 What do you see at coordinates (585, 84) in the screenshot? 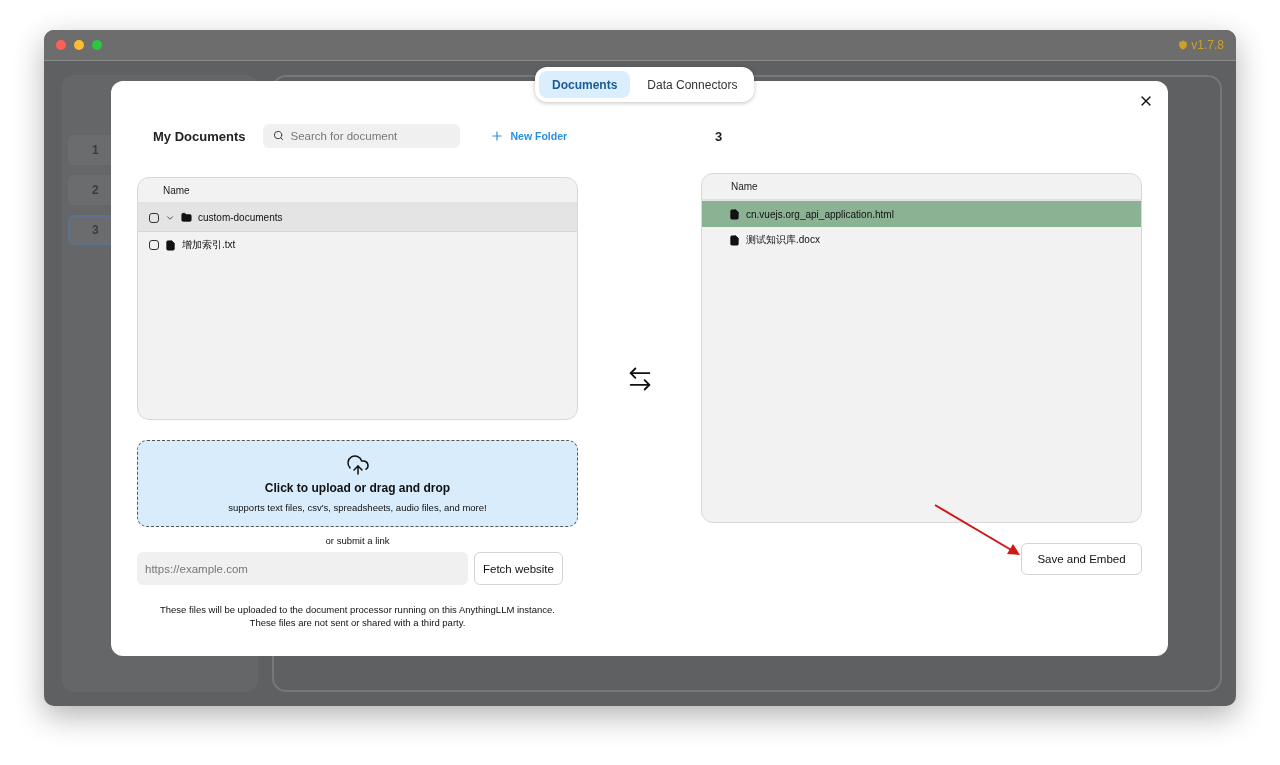
I see `tab: Documents` at bounding box center [585, 84].